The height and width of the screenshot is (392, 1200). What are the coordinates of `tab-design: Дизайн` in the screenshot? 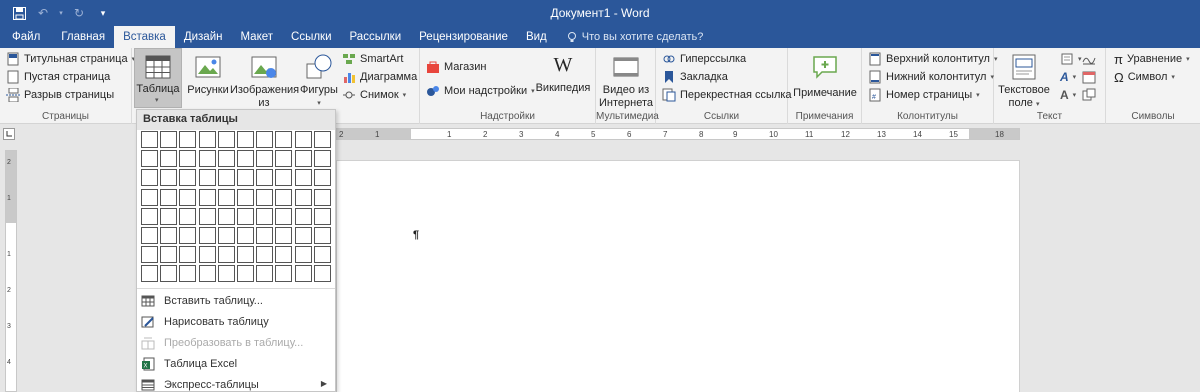 It's located at (203, 37).